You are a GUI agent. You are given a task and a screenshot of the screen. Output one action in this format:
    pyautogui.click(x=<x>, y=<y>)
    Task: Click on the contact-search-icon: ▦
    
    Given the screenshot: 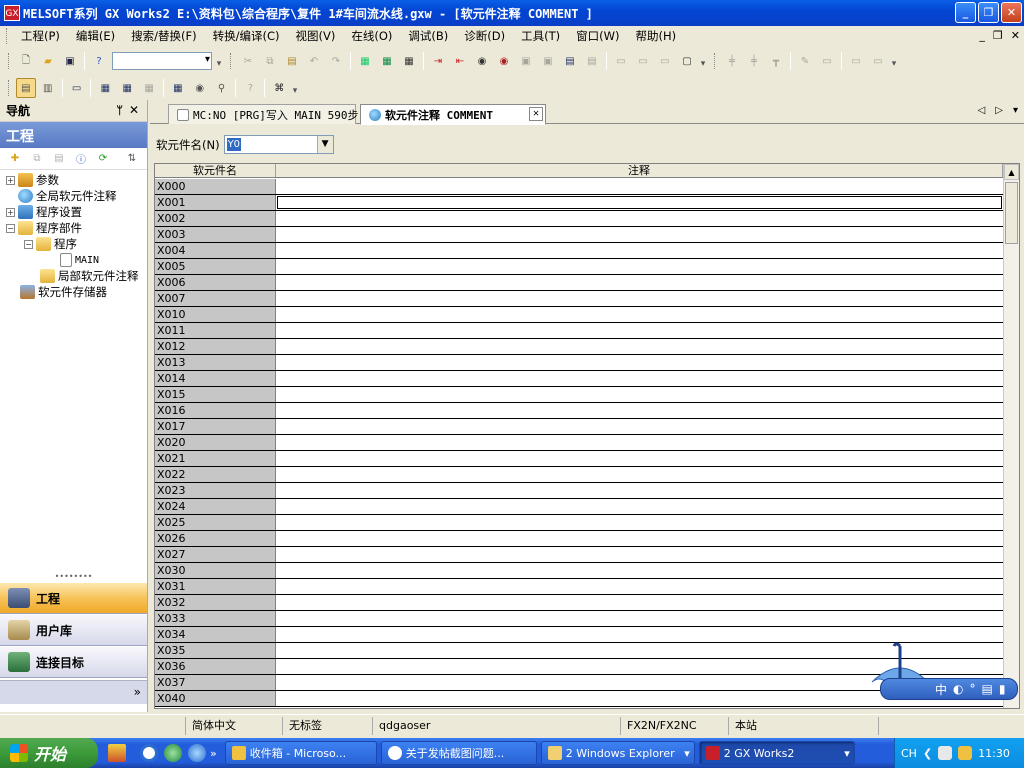 What is the action you would take?
    pyautogui.click(x=409, y=61)
    